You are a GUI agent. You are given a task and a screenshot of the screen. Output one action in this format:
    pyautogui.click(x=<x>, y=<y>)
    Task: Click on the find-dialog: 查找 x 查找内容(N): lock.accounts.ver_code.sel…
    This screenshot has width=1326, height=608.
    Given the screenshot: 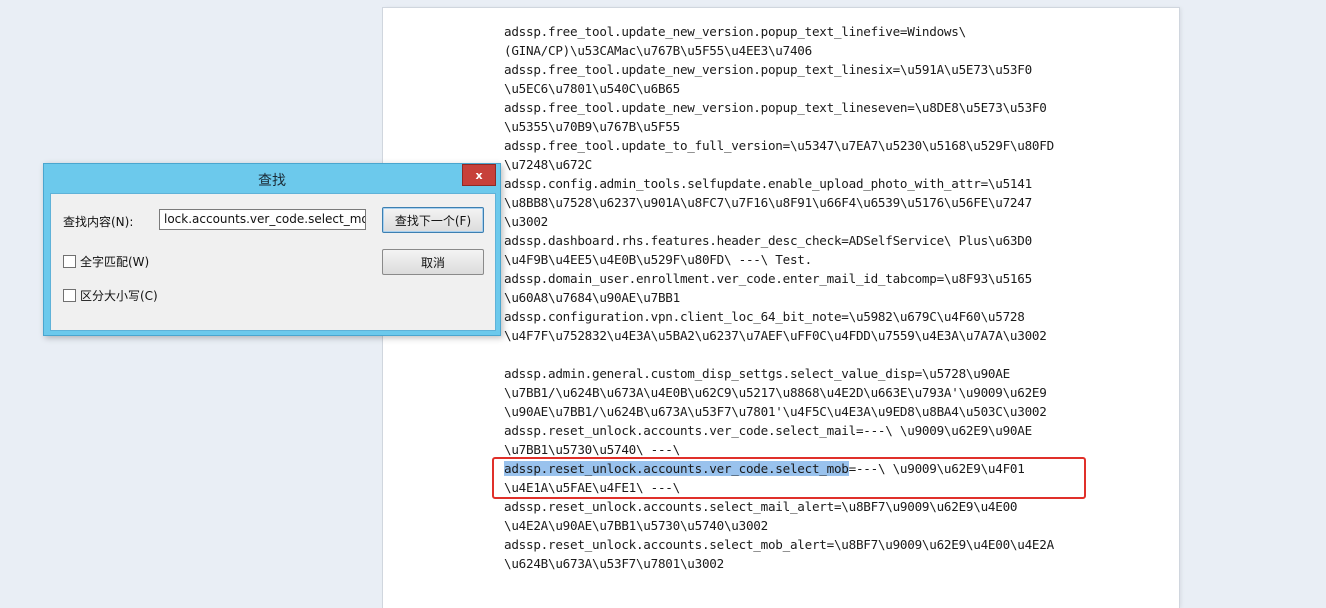 What is the action you would take?
    pyautogui.click(x=272, y=249)
    